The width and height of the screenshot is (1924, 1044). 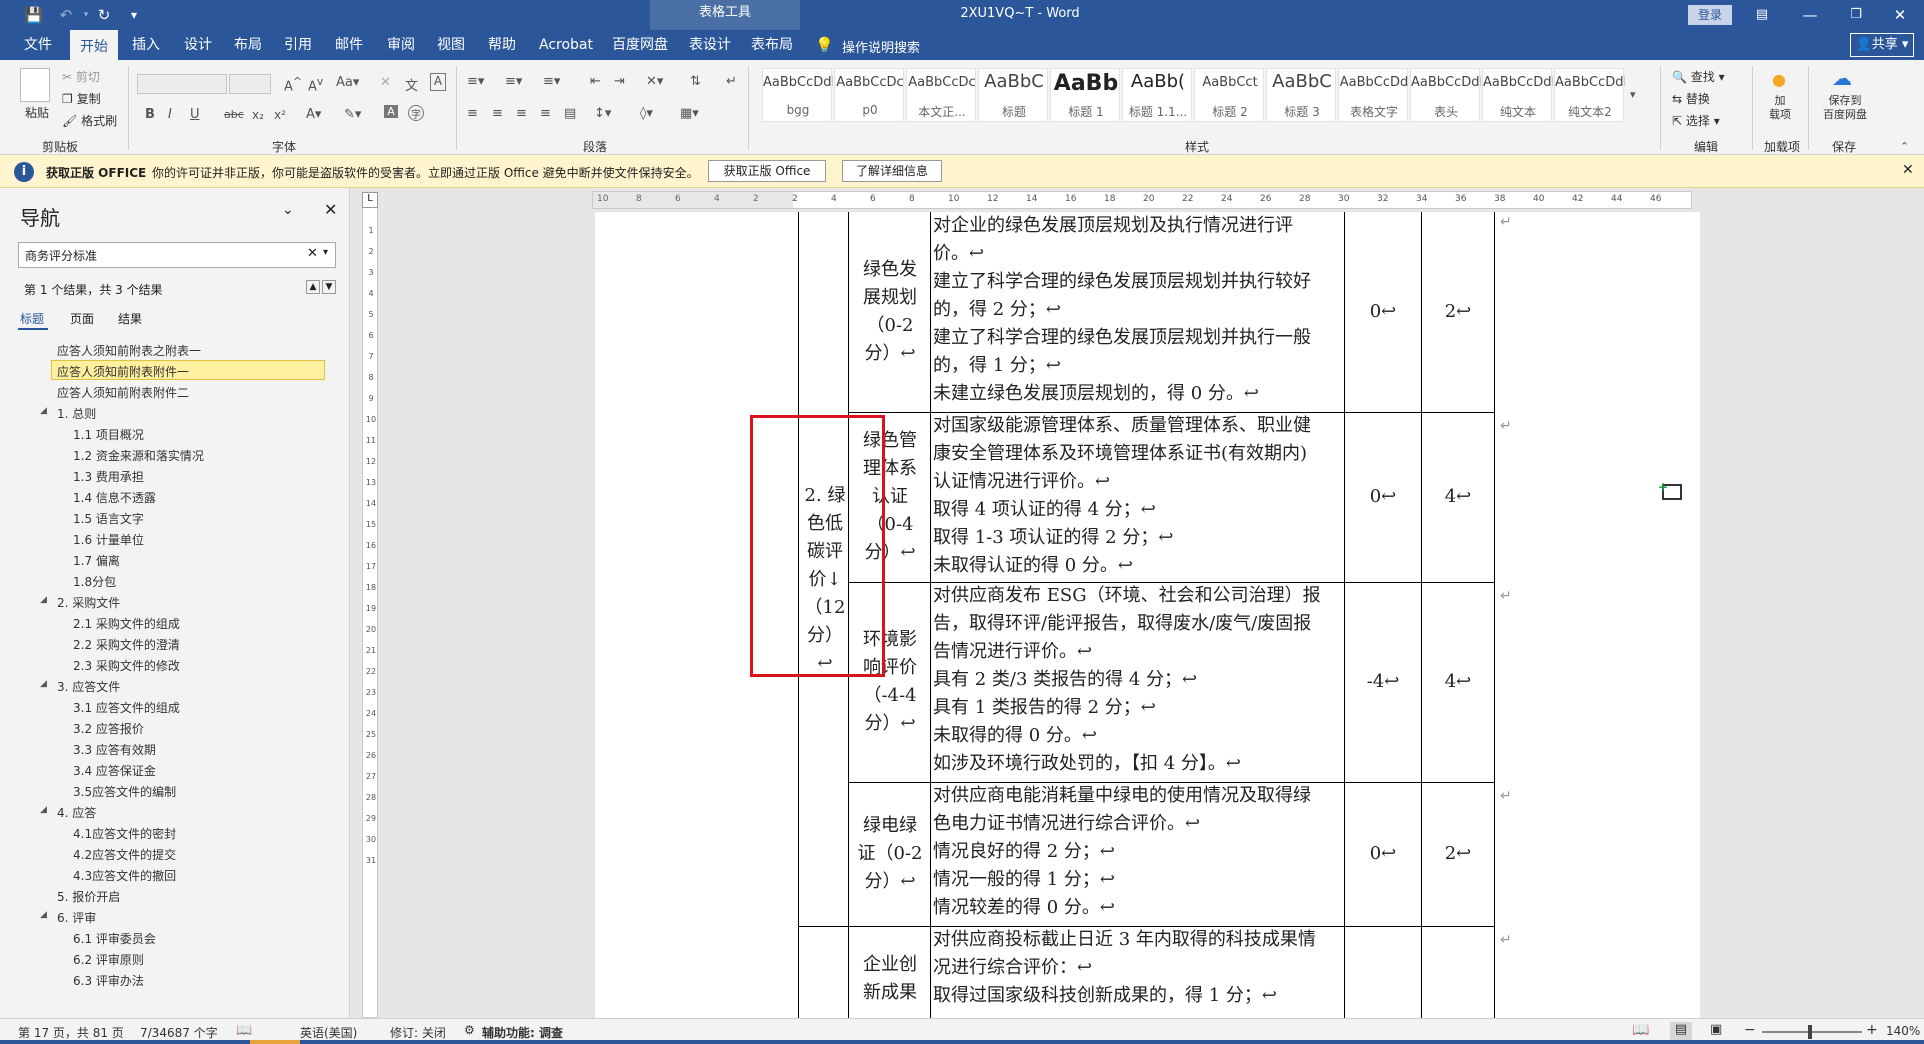 I want to click on nav-search-input: 商务评分标准, so click(x=61, y=255).